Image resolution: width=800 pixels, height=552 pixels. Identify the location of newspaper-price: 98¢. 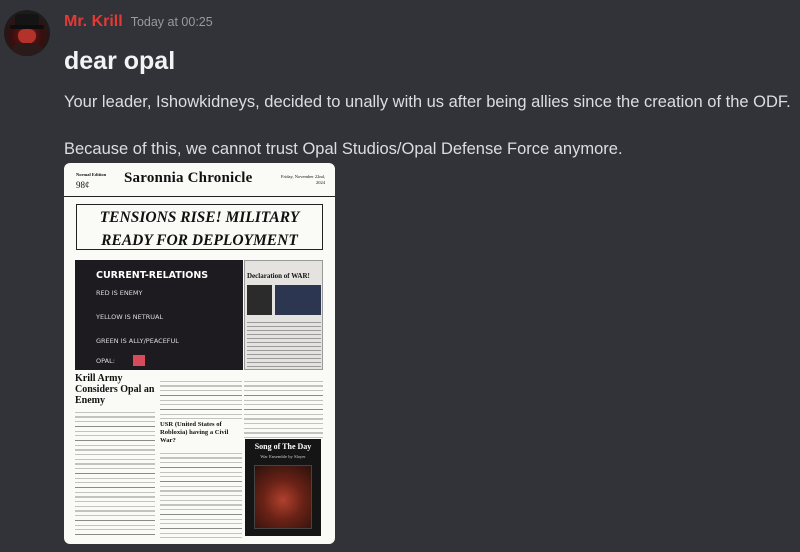
(83, 185).